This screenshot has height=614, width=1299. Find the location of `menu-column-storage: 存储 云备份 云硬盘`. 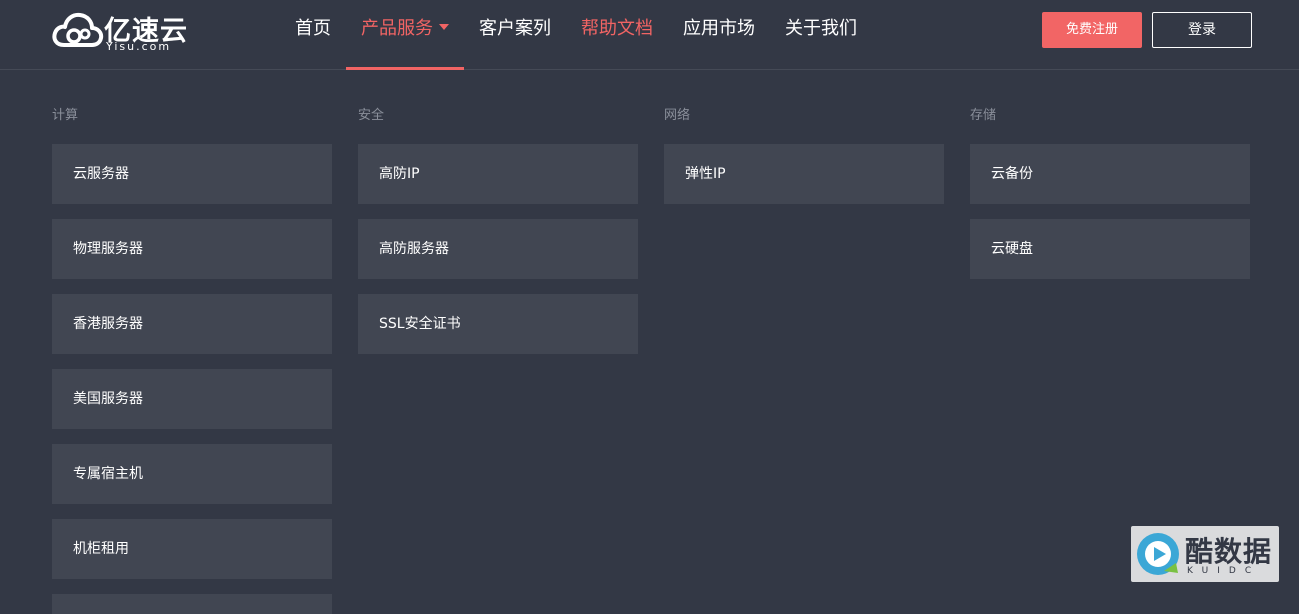

menu-column-storage: 存储 云备份 云硬盘 is located at coordinates (1110, 193).